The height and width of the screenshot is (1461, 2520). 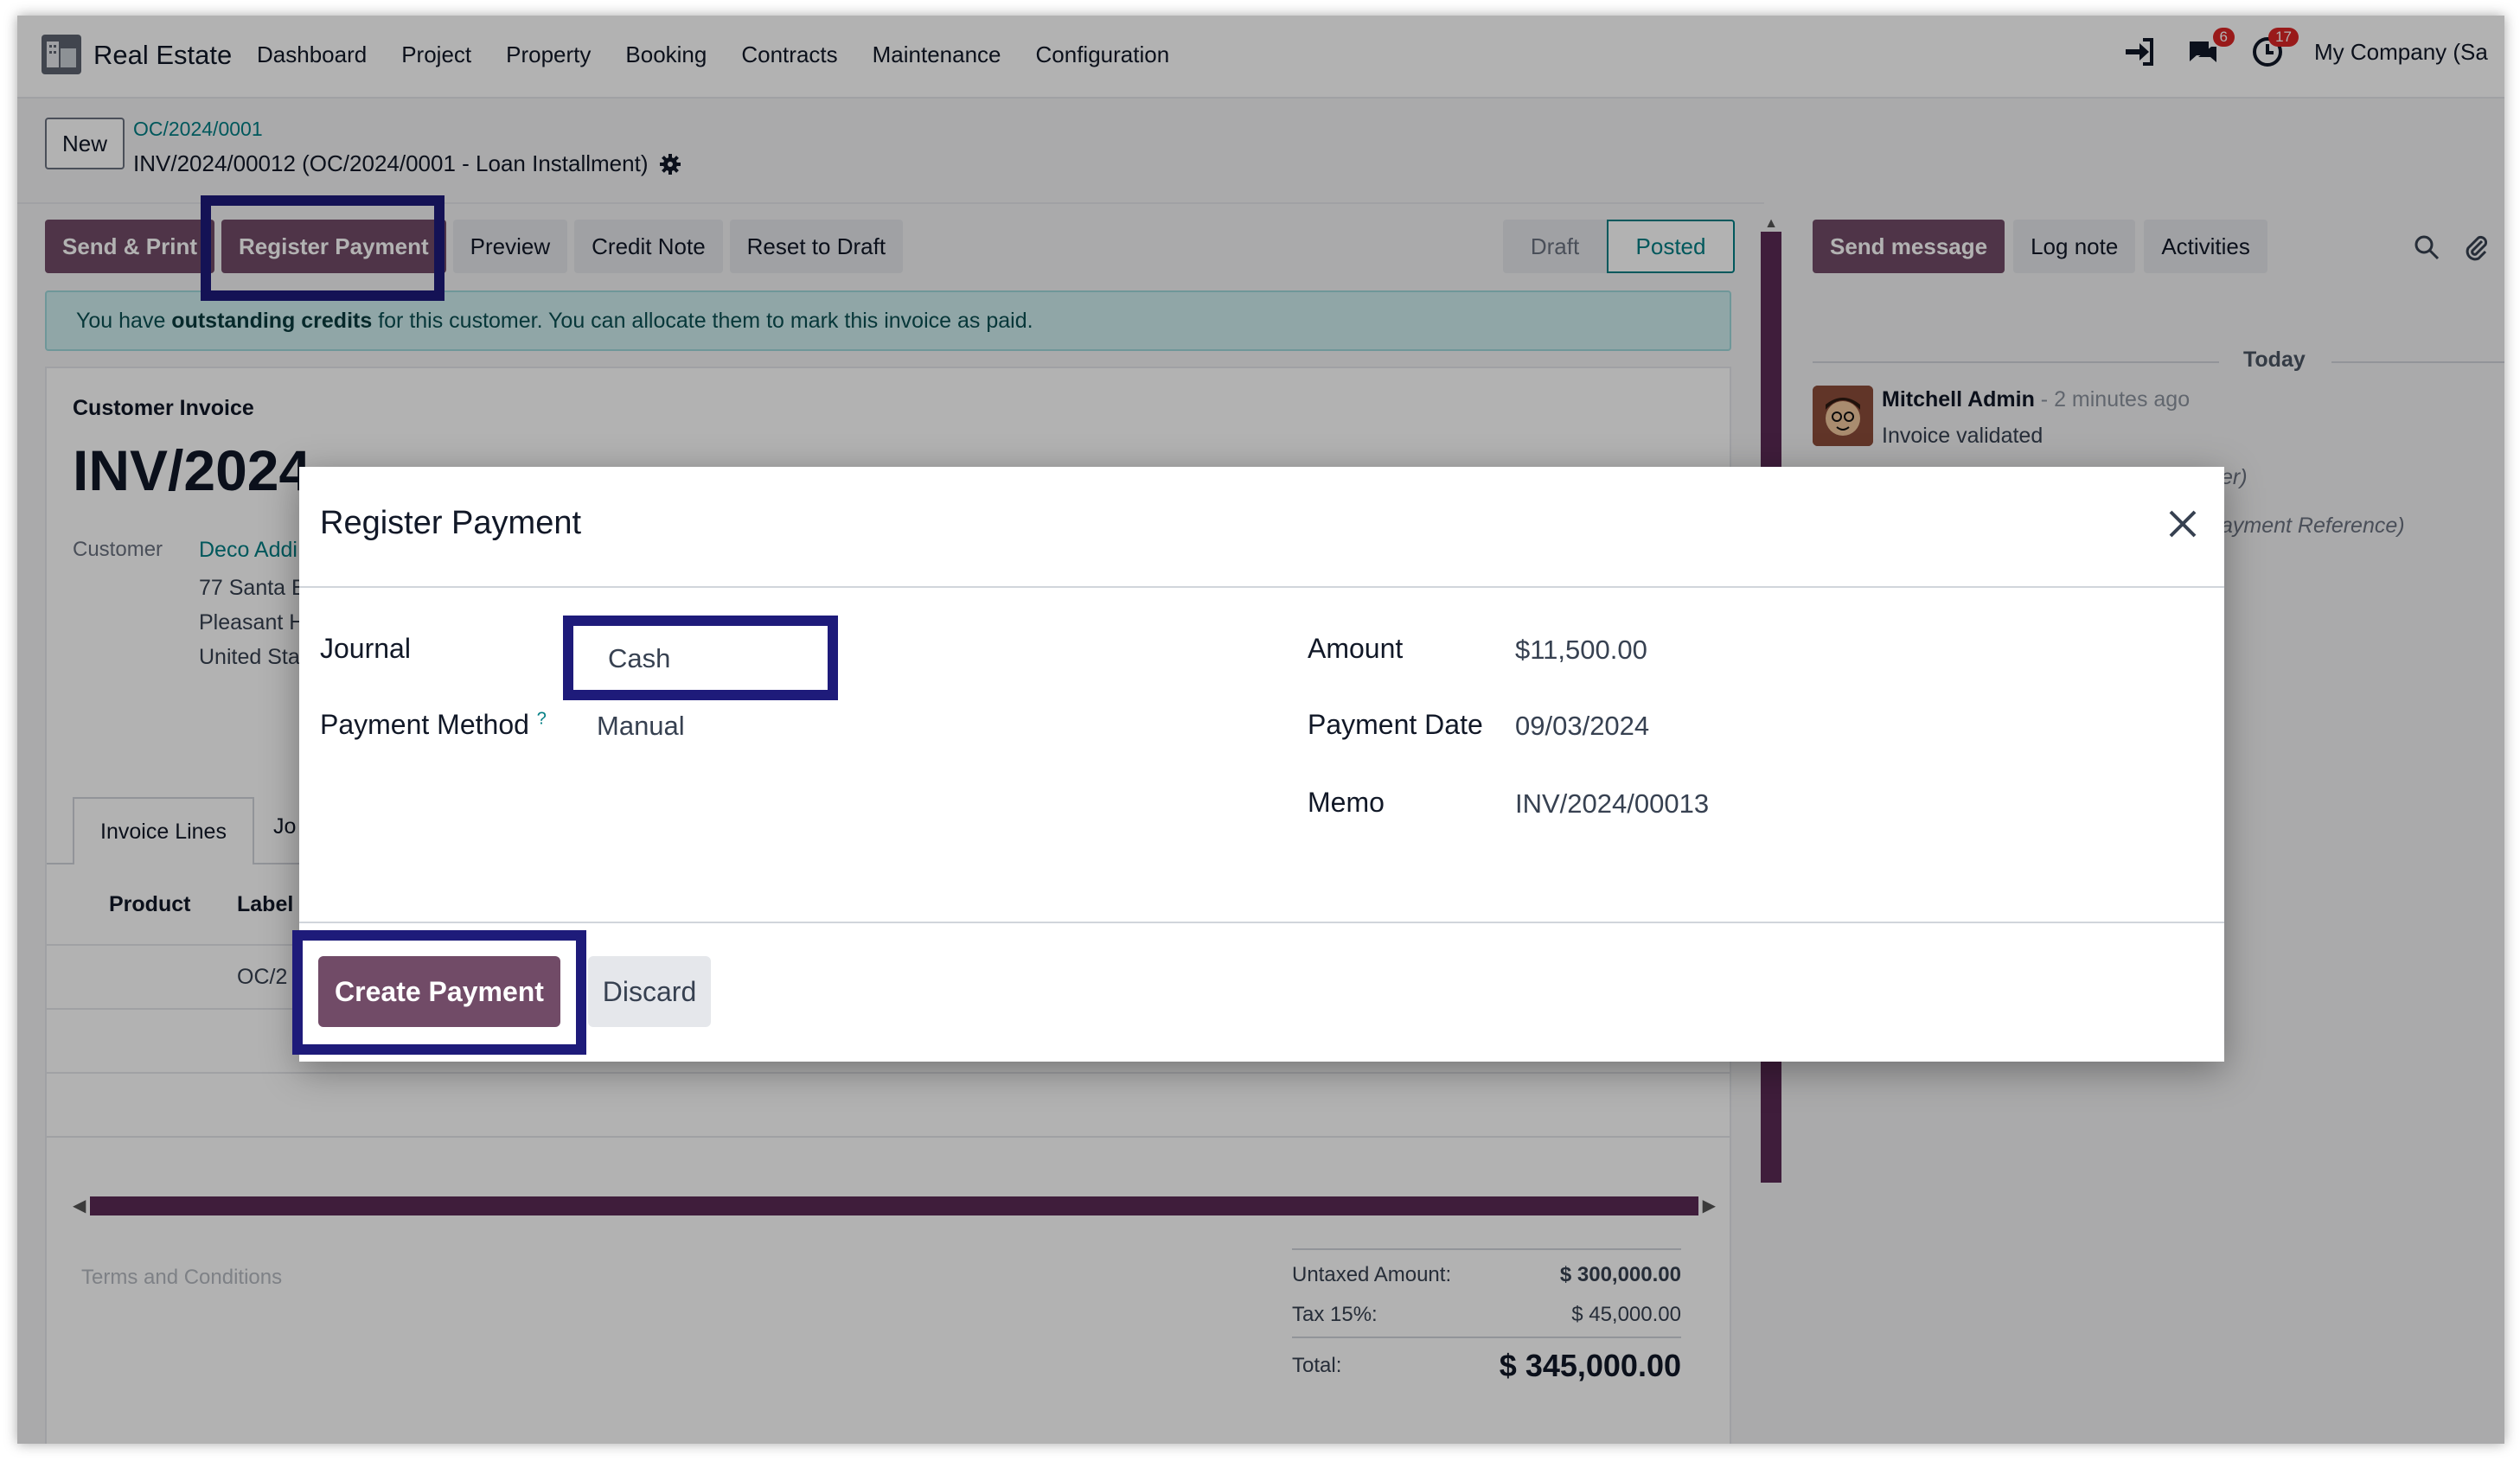 I want to click on journal-field: Cash, so click(x=701, y=658).